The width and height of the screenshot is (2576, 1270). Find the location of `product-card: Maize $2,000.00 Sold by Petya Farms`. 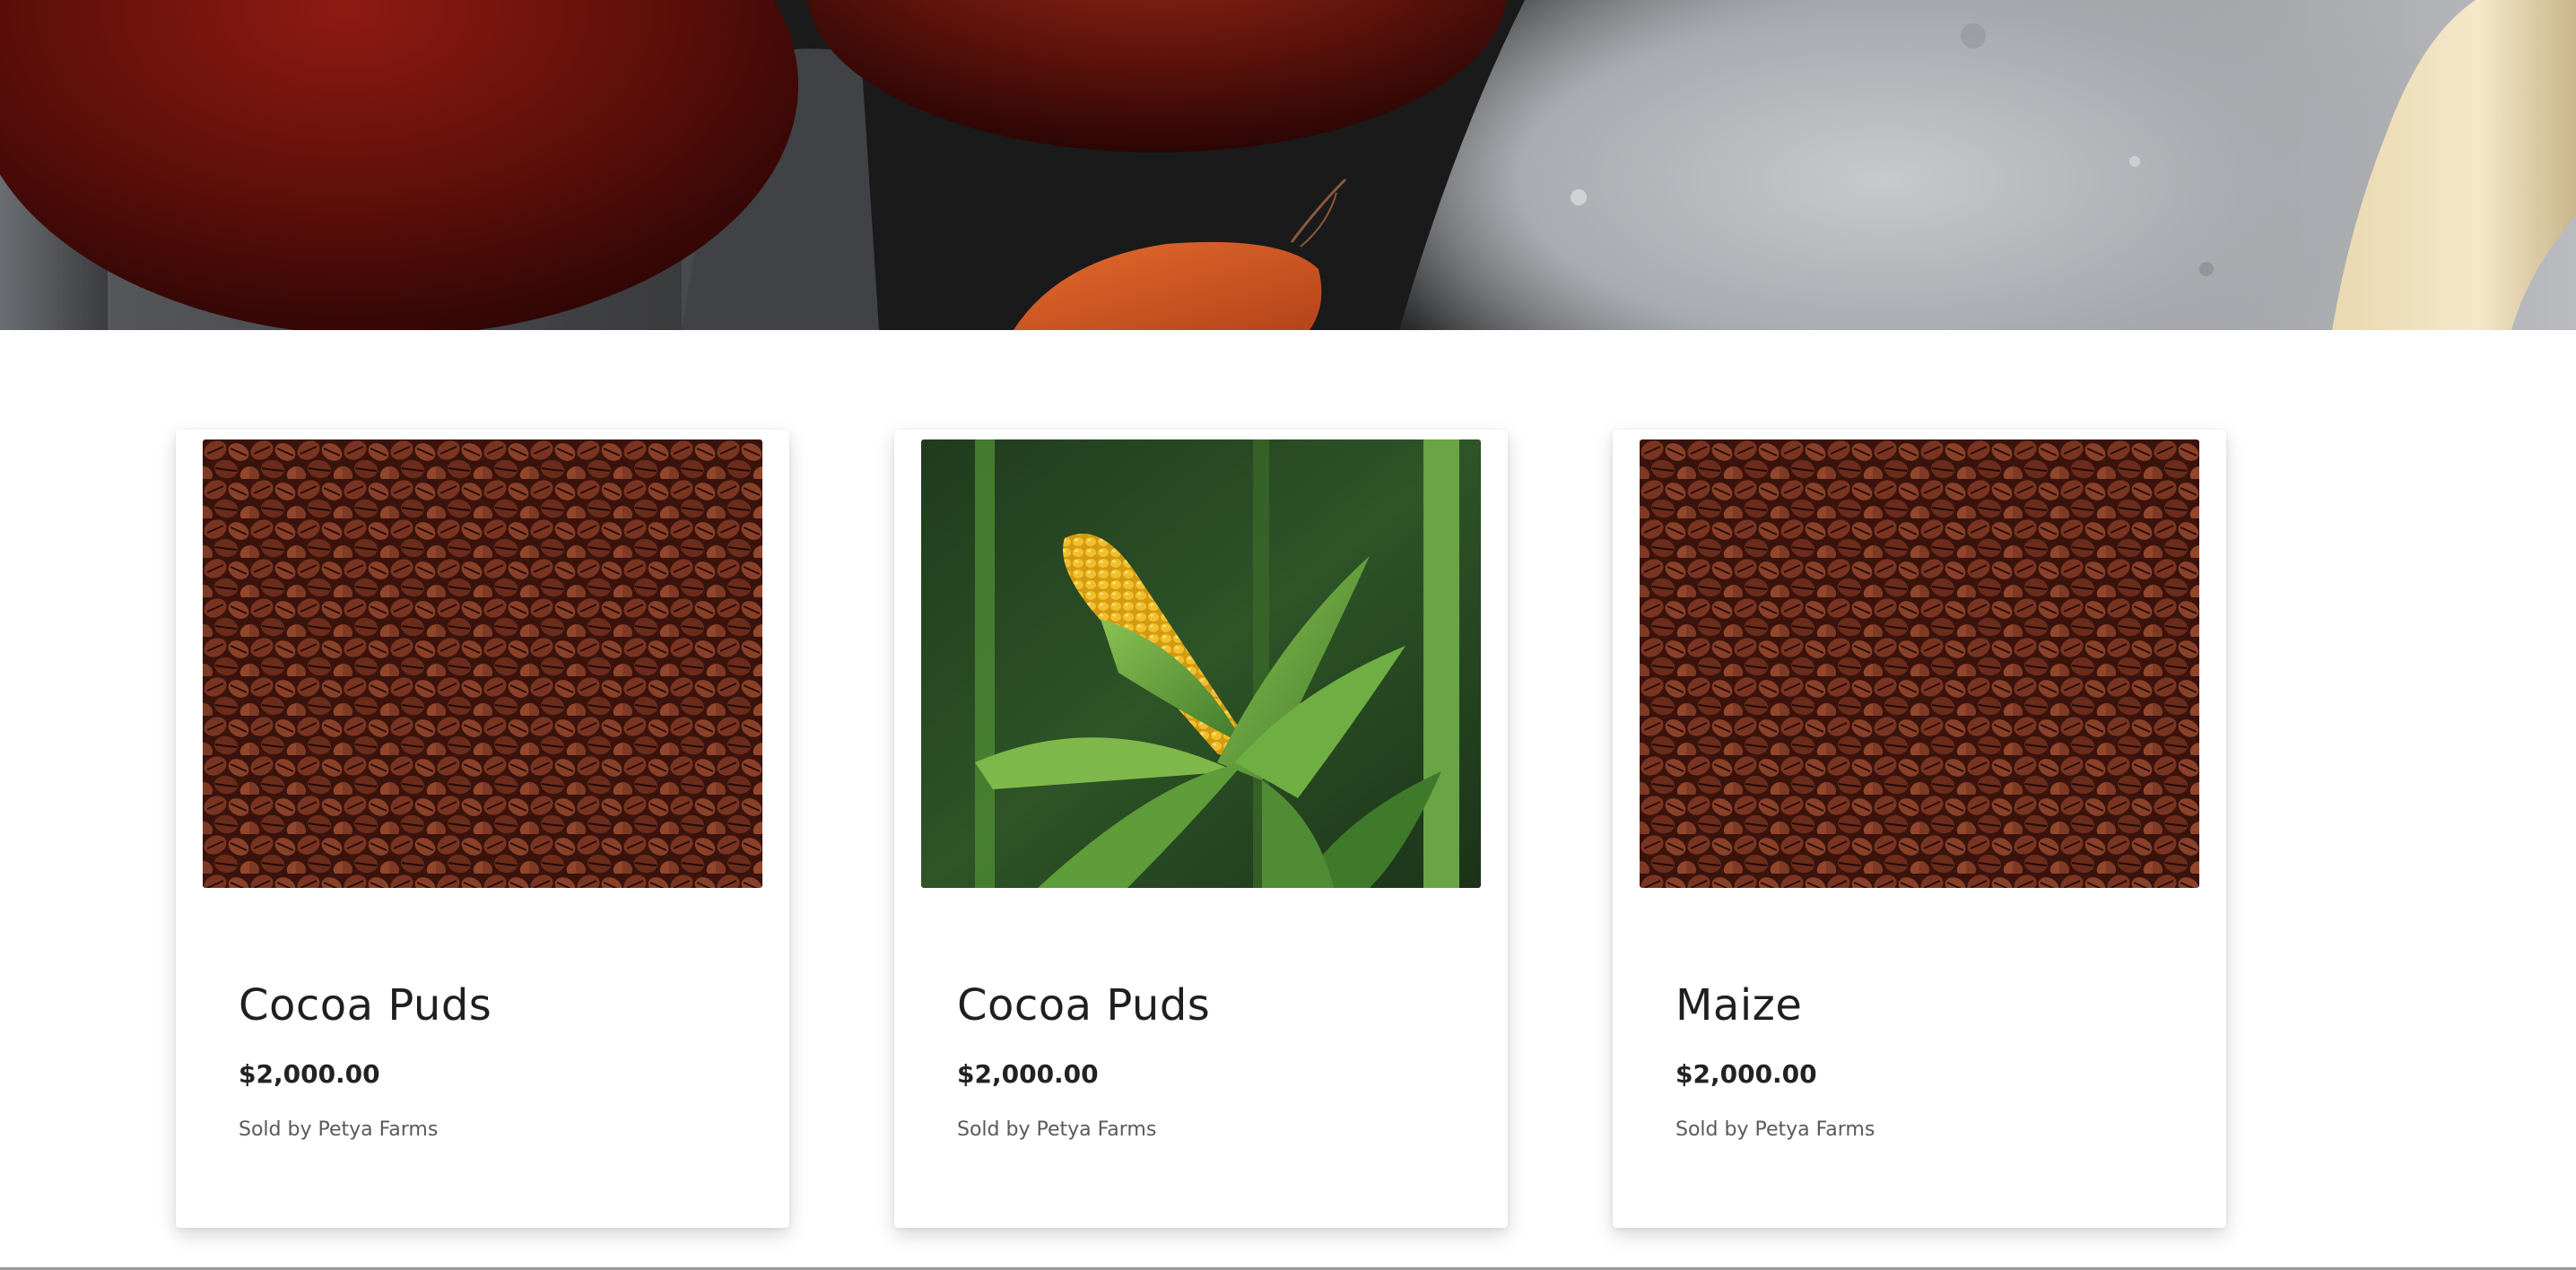

product-card: Maize $2,000.00 Sold by Petya Farms is located at coordinates (1919, 829).